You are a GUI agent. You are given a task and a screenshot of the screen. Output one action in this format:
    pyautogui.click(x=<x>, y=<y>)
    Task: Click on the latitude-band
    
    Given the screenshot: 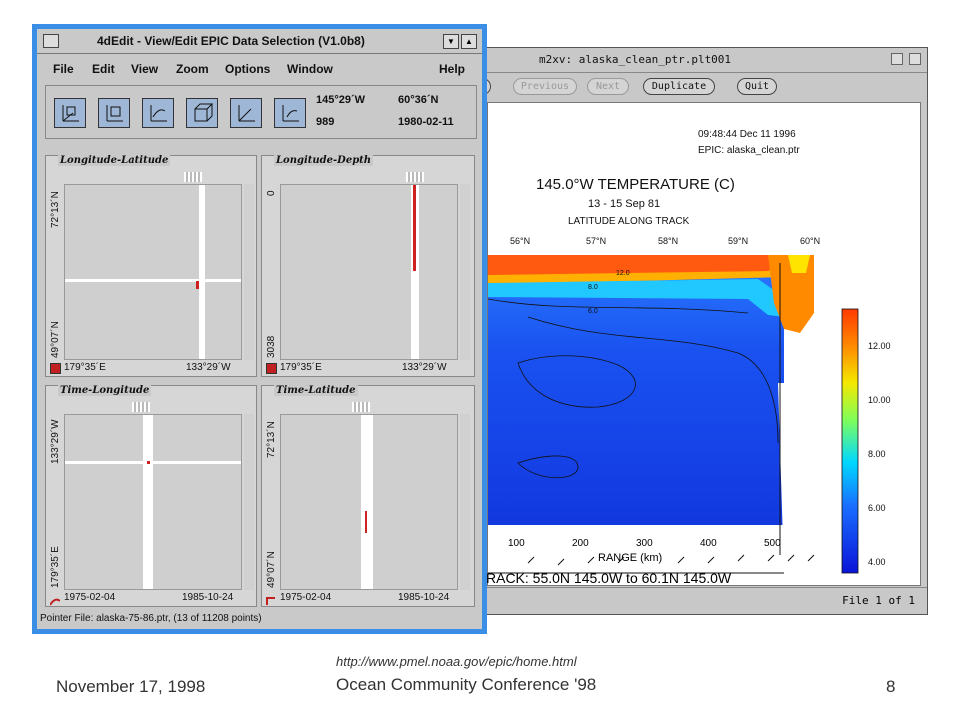 What is the action you would take?
    pyautogui.click(x=153, y=280)
    